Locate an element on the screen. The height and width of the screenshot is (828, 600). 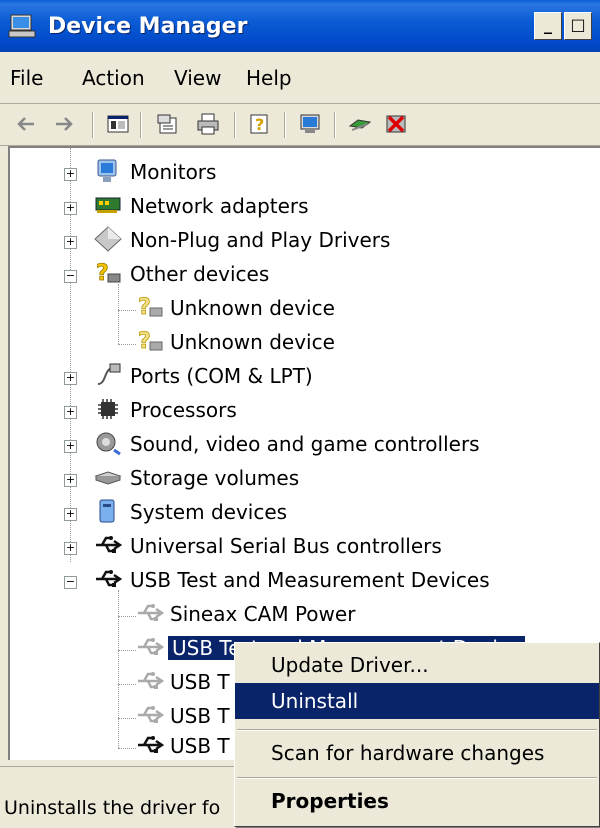
tree-item-non-pnp-drivers: + Non-Plug and Play Drivers is located at coordinates (300, 241).